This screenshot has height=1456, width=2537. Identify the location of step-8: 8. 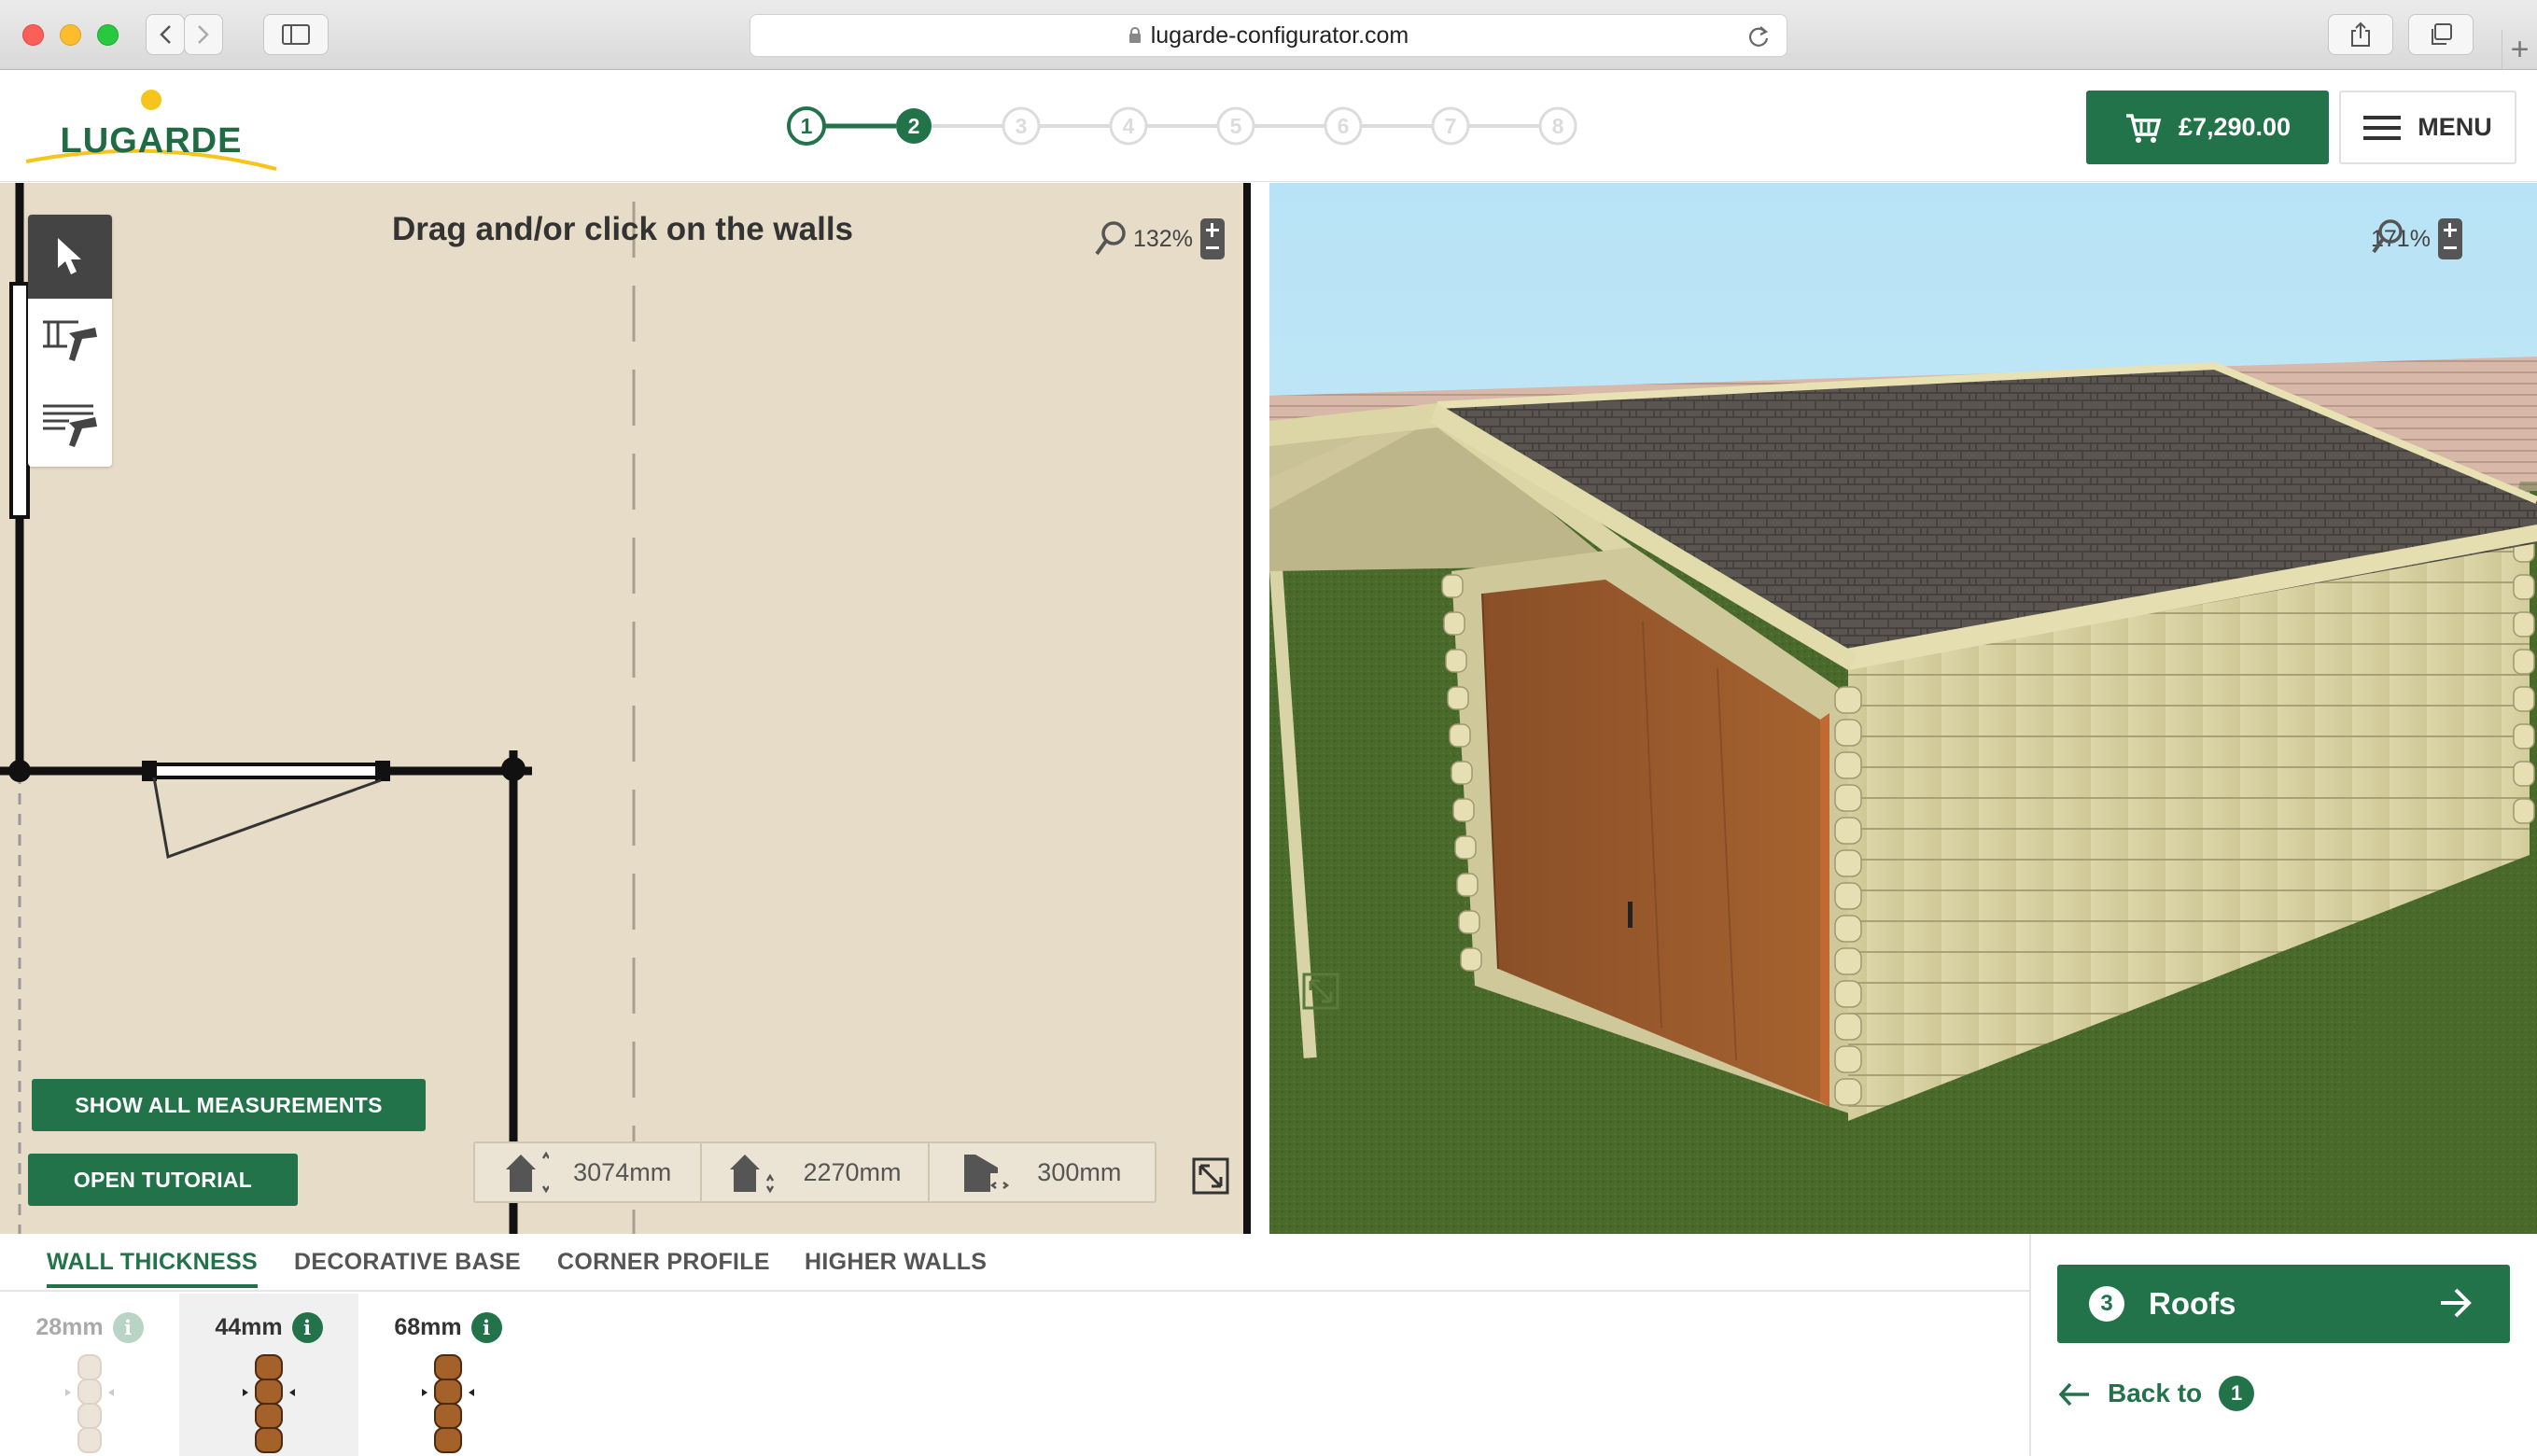
(1557, 126).